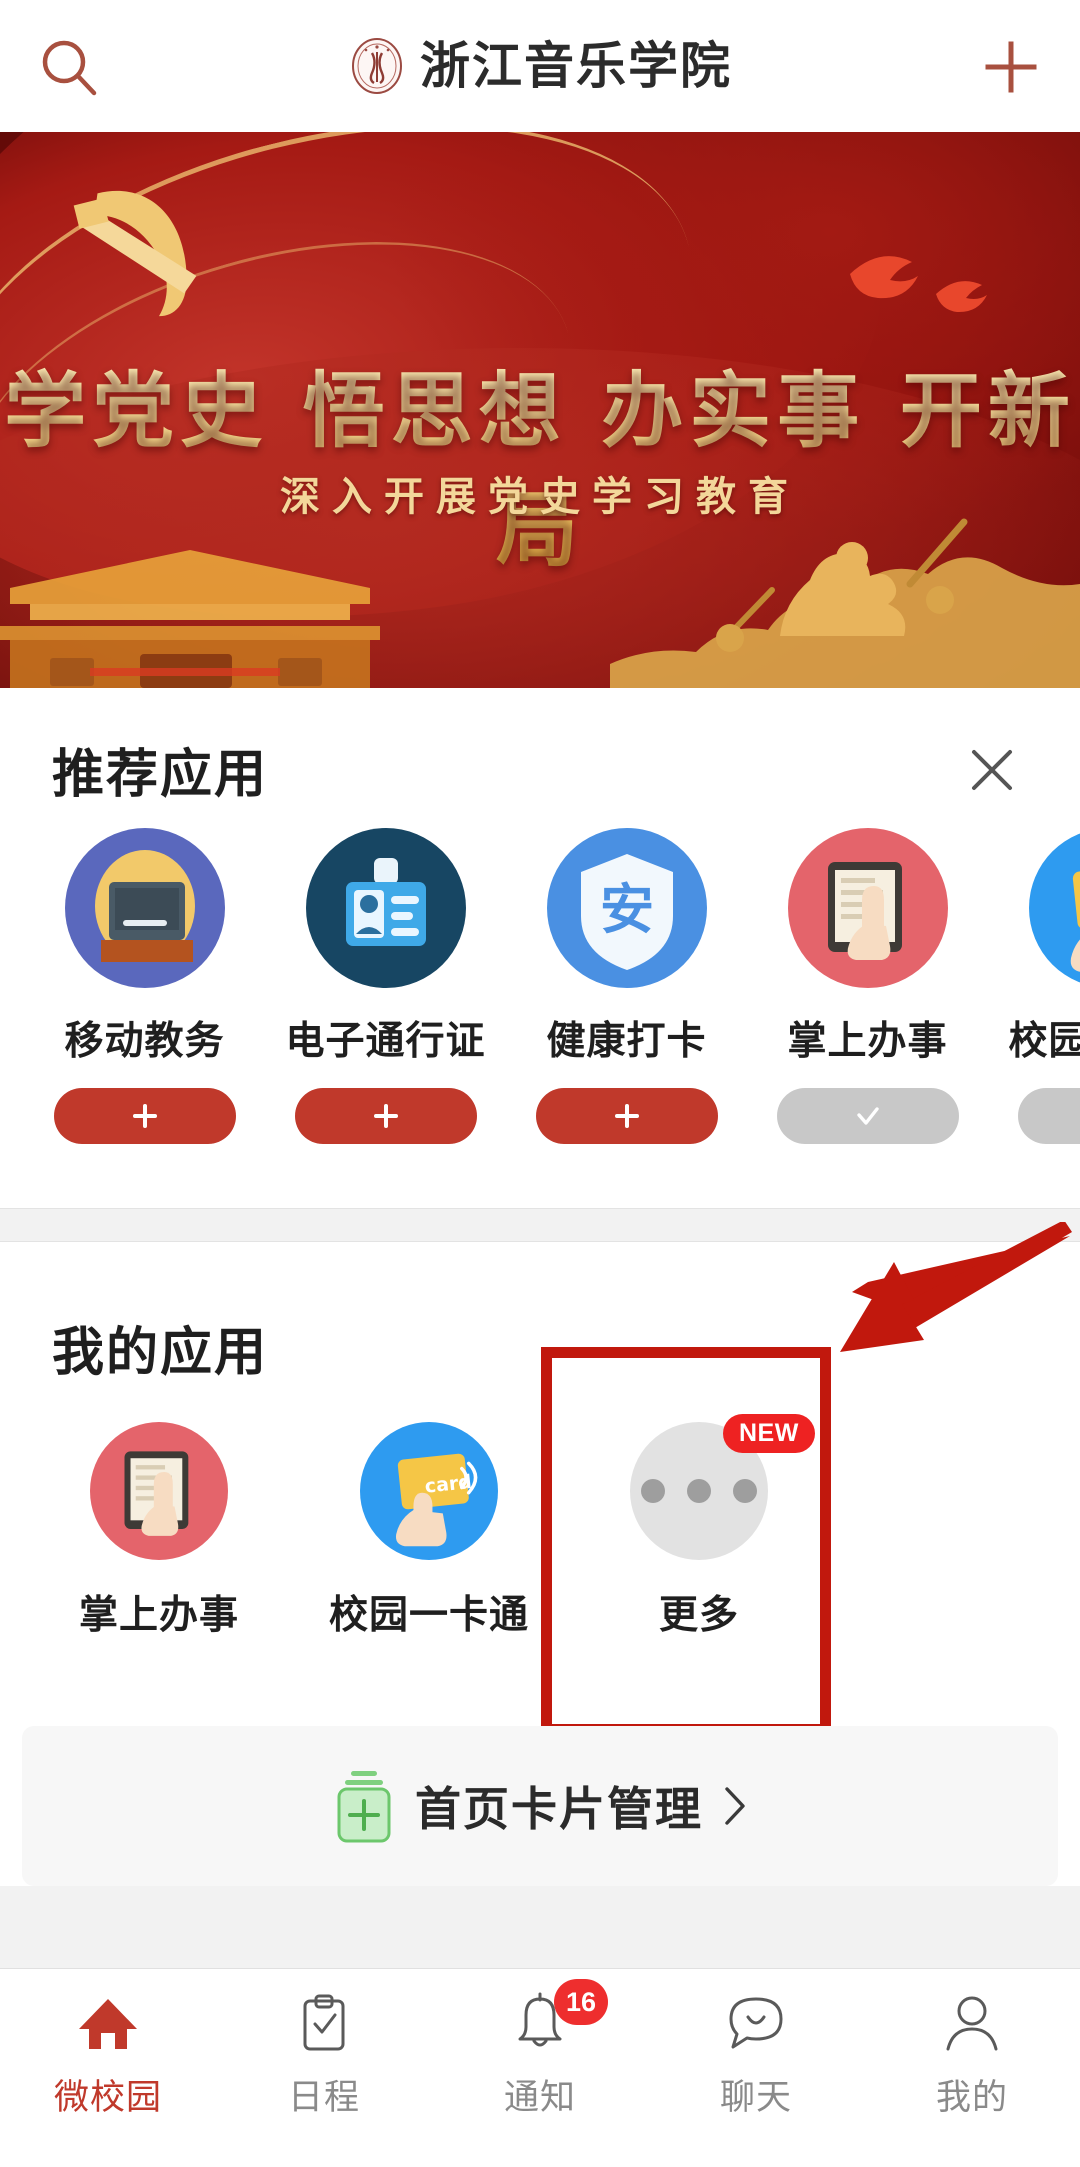 Image resolution: width=1080 pixels, height=2167 pixels. I want to click on recommended-app-item: 掌上办事, so click(867, 986).